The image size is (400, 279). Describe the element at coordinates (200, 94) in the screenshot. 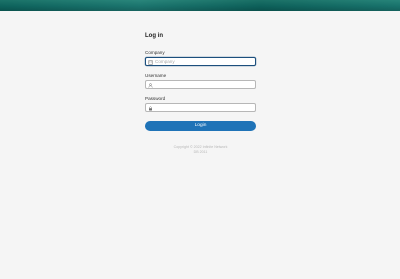

I see `login-panel: Log in Company Username` at that location.